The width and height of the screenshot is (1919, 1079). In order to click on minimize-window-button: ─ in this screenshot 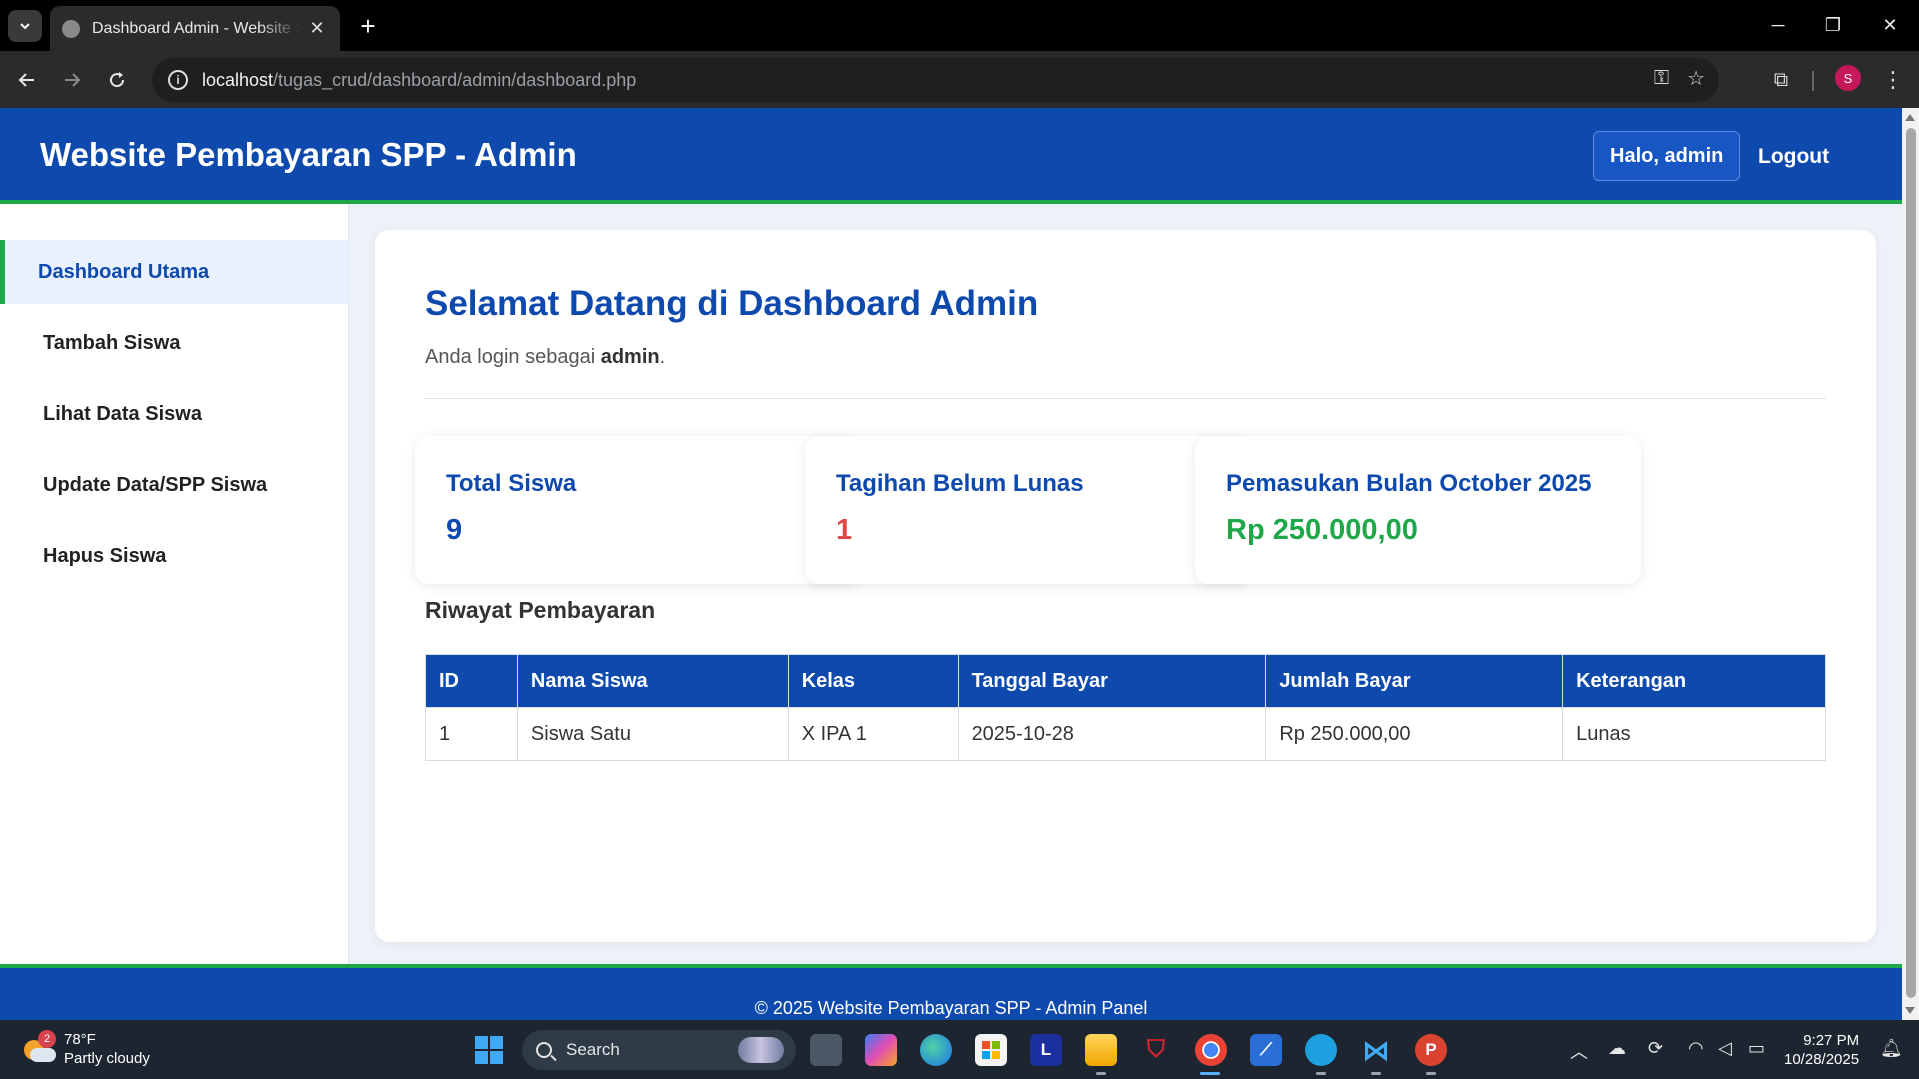, I will do `click(1778, 25)`.